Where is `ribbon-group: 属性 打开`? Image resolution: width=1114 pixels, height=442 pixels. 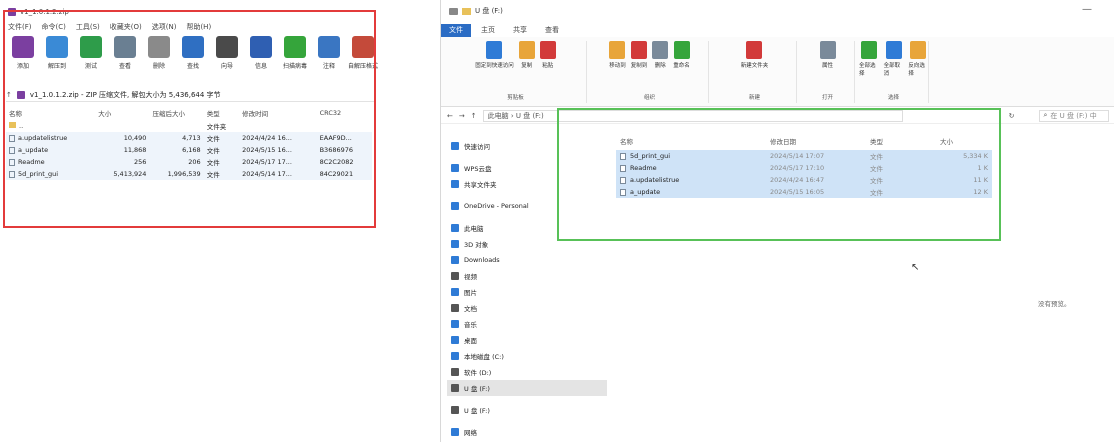
ribbon-group: 属性 打开 is located at coordinates (828, 72).